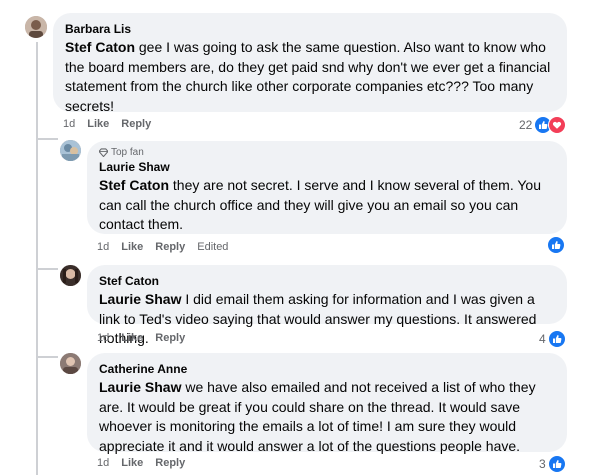  Describe the element at coordinates (37, 258) in the screenshot. I see `thread-line` at that location.